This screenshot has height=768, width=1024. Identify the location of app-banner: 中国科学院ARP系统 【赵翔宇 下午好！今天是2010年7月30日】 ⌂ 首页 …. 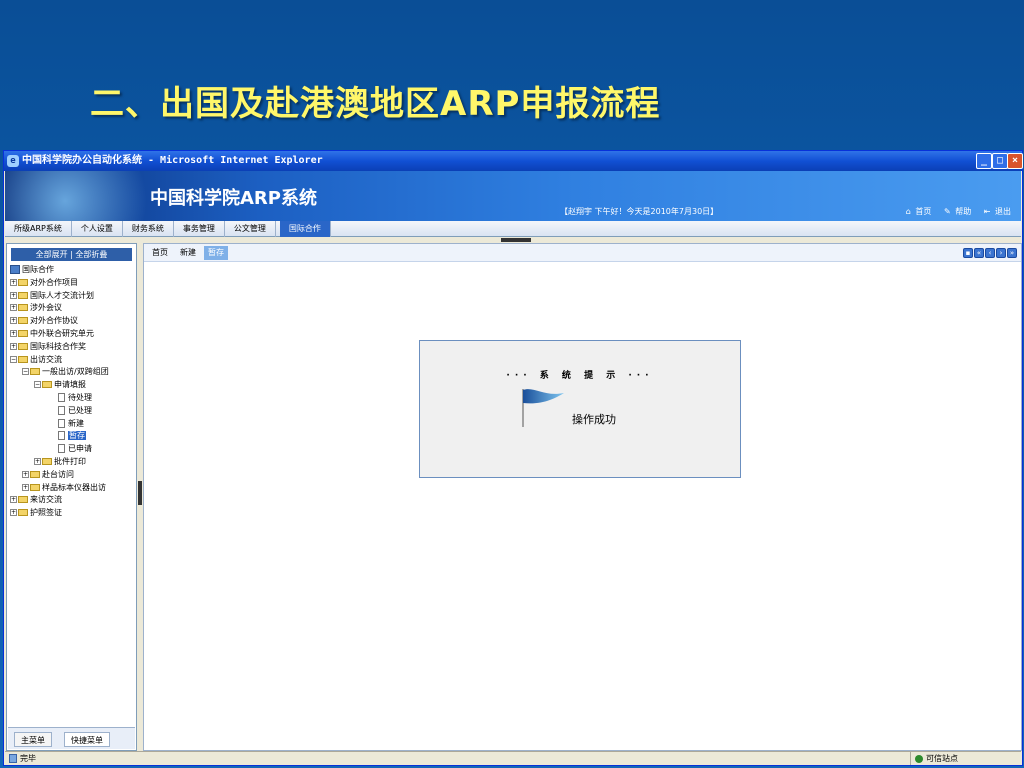
(513, 196).